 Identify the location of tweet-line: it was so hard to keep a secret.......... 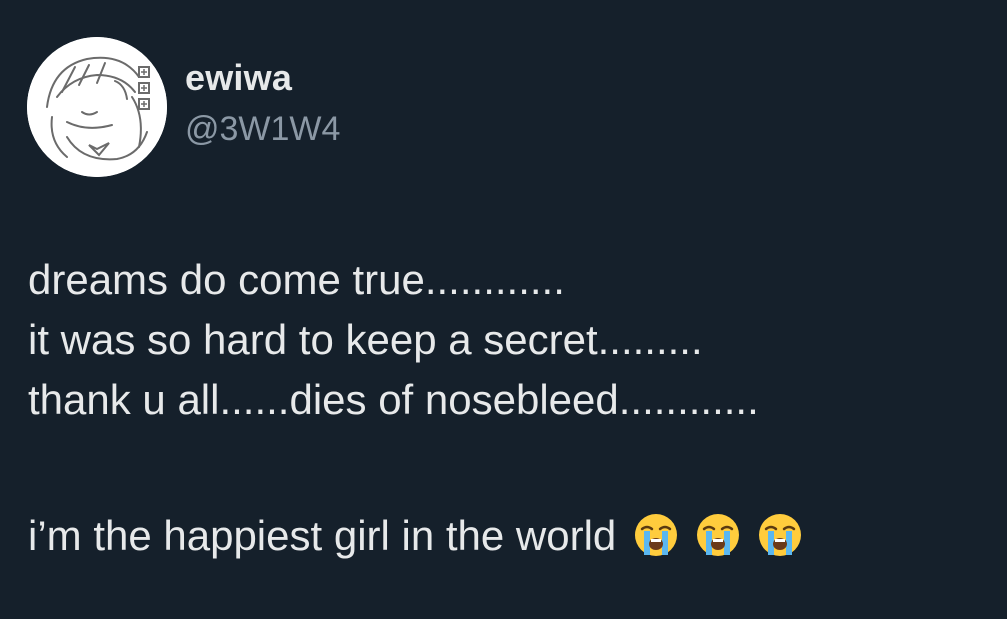
(365, 339).